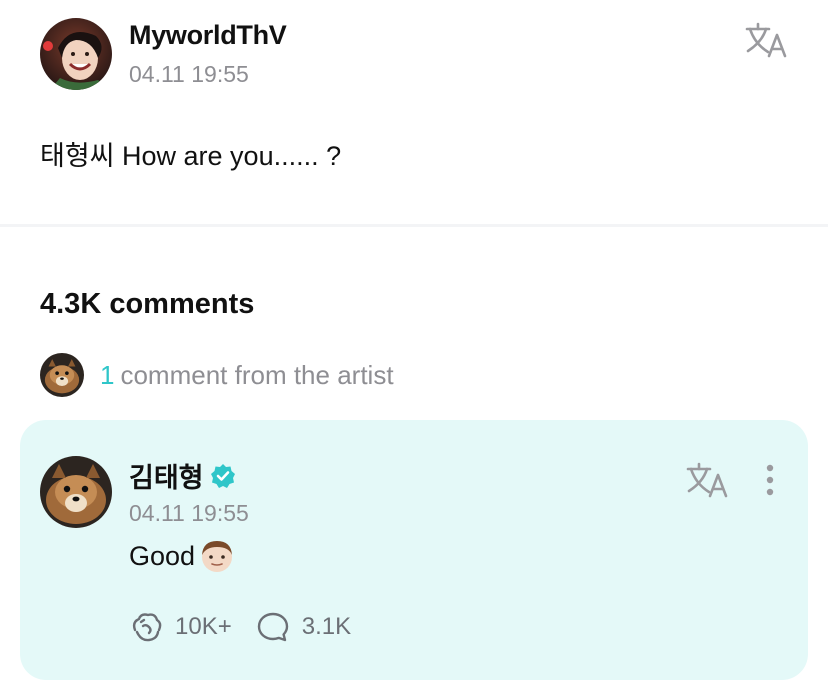 Image resolution: width=828 pixels, height=684 pixels. I want to click on post-timestamp: 04.11 19:55, so click(189, 74).